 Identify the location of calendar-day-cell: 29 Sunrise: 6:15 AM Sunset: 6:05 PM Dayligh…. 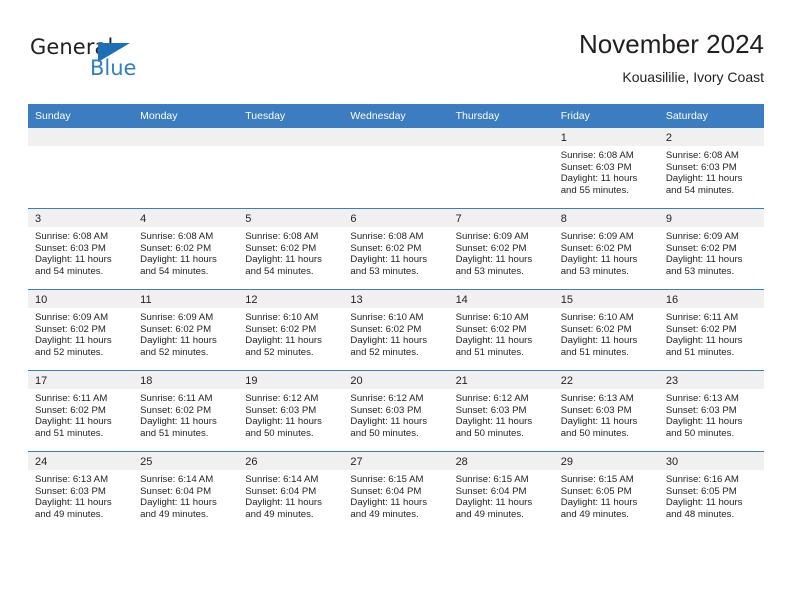
(606, 491).